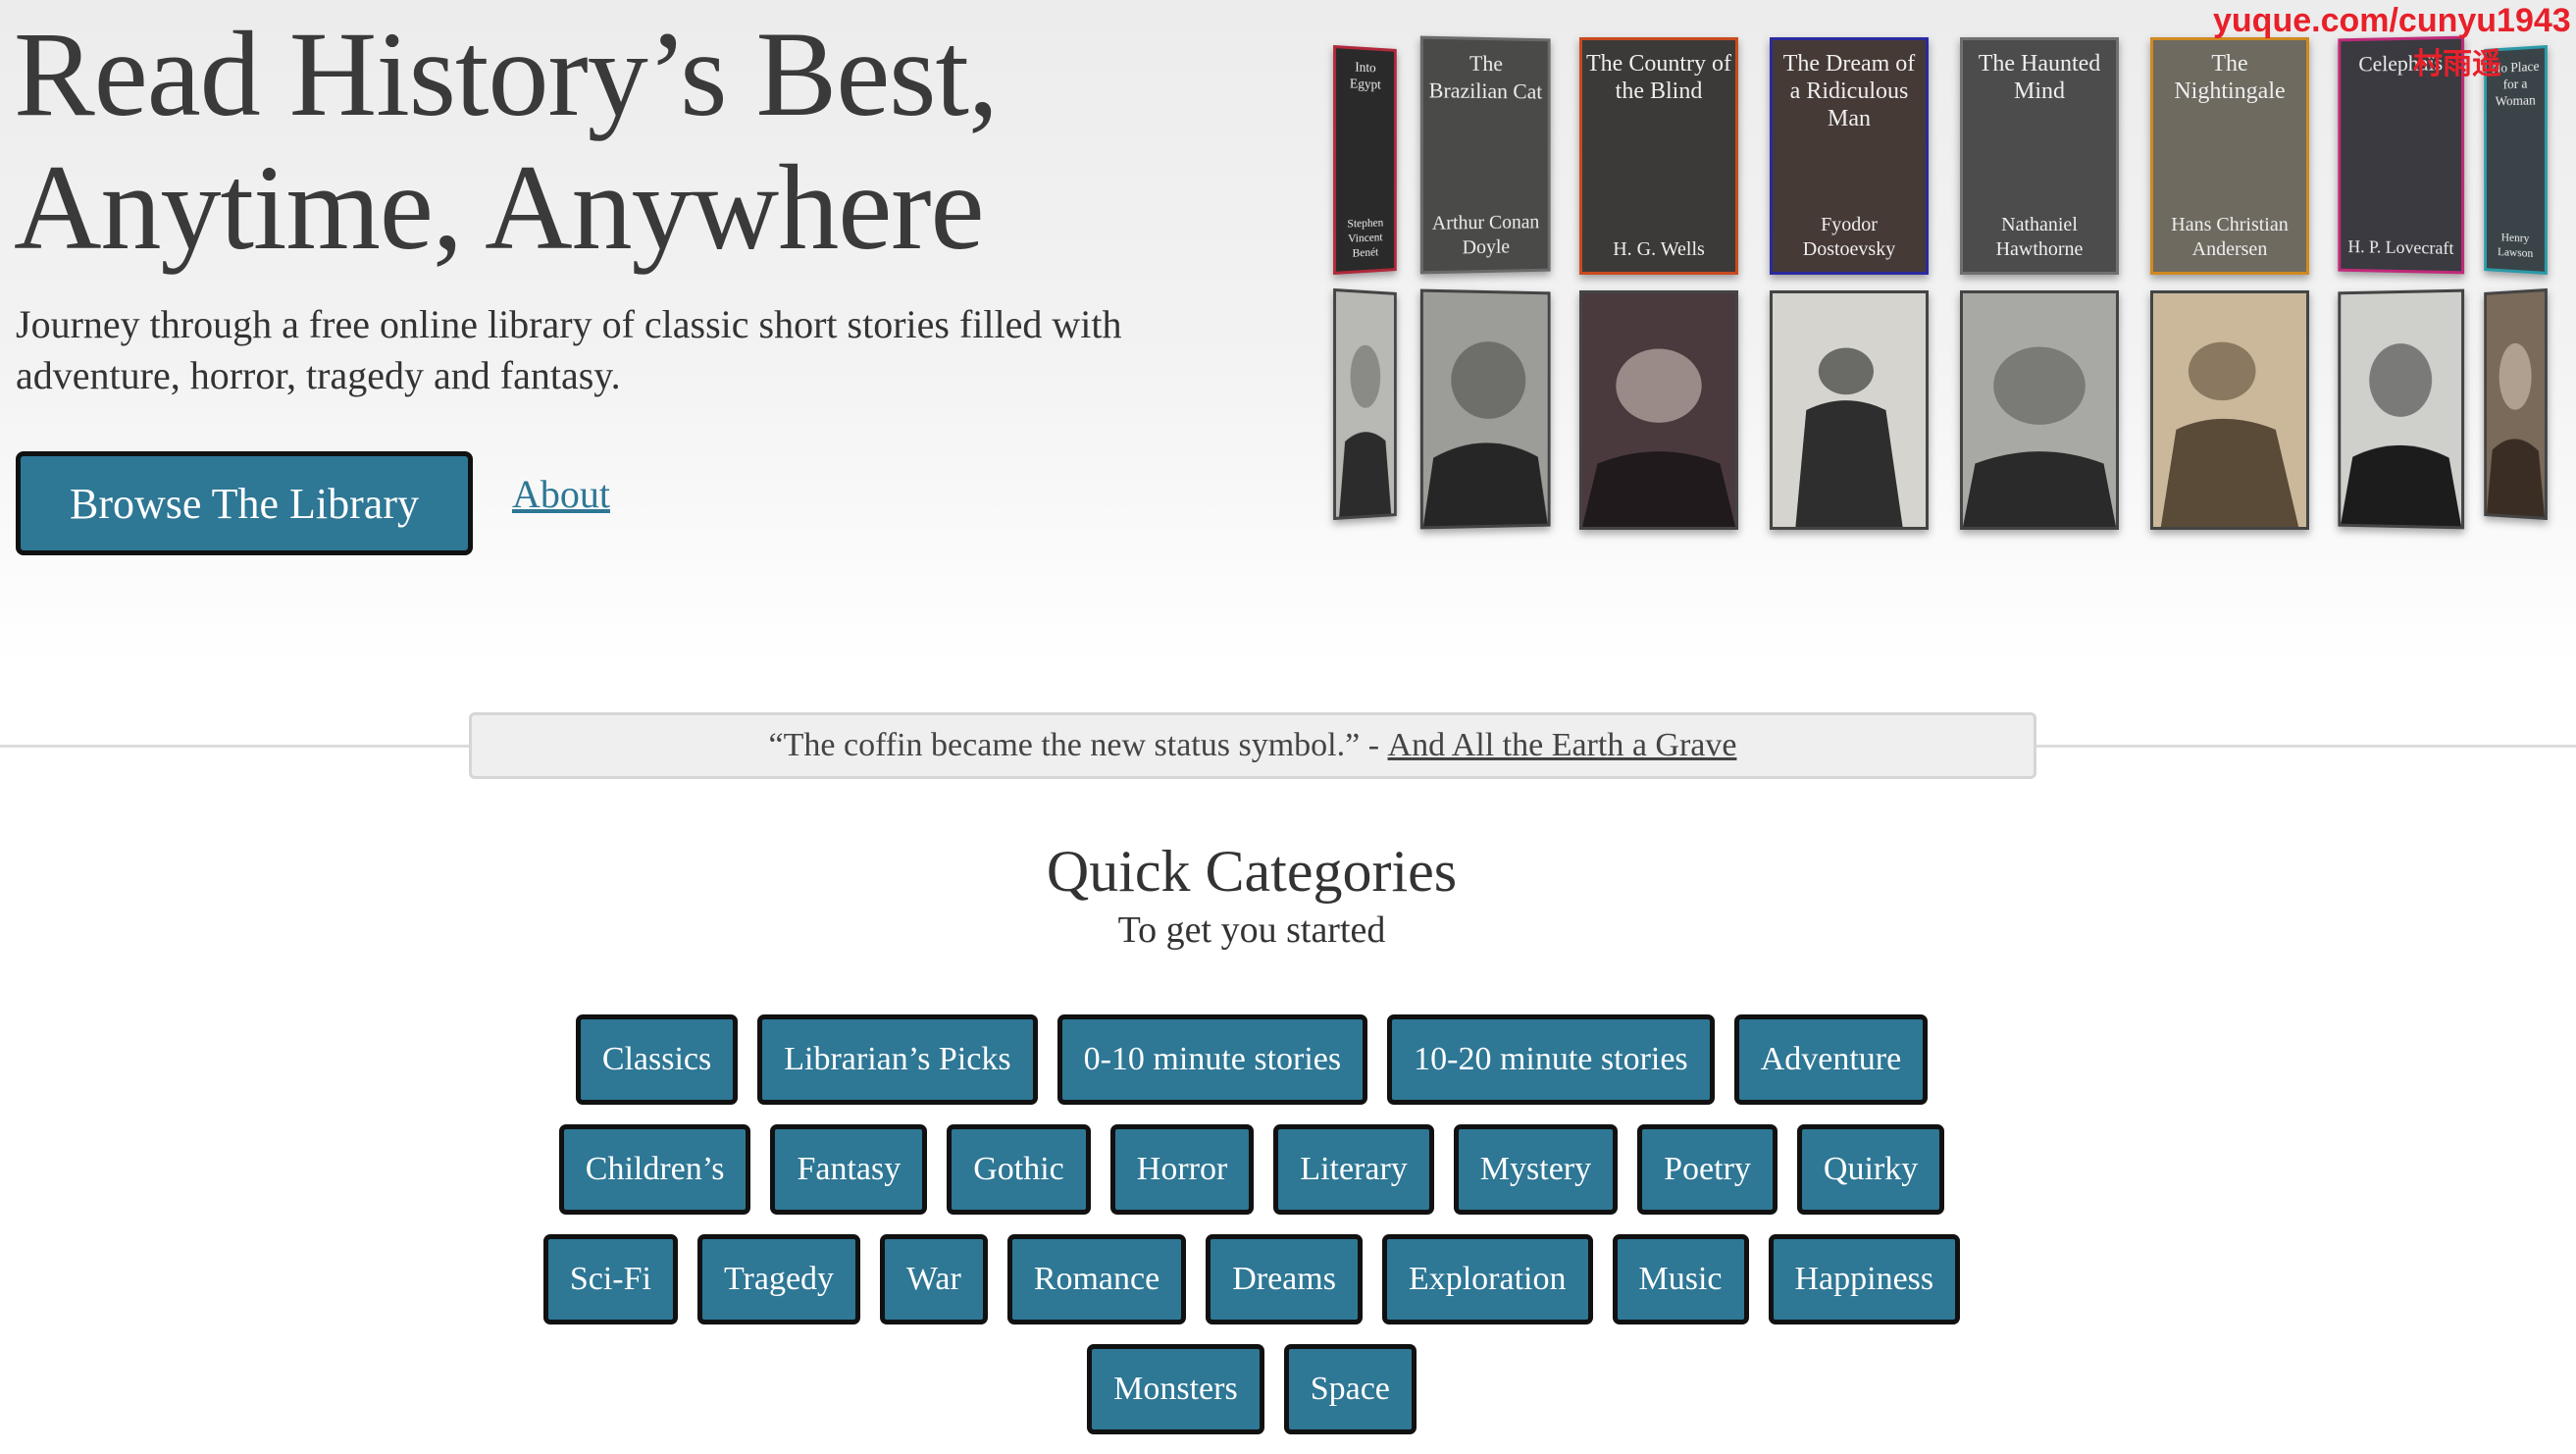 Image resolution: width=2576 pixels, height=1454 pixels. What do you see at coordinates (499, 208) in the screenshot?
I see `headline-line-2: Anytime, Anywhere` at bounding box center [499, 208].